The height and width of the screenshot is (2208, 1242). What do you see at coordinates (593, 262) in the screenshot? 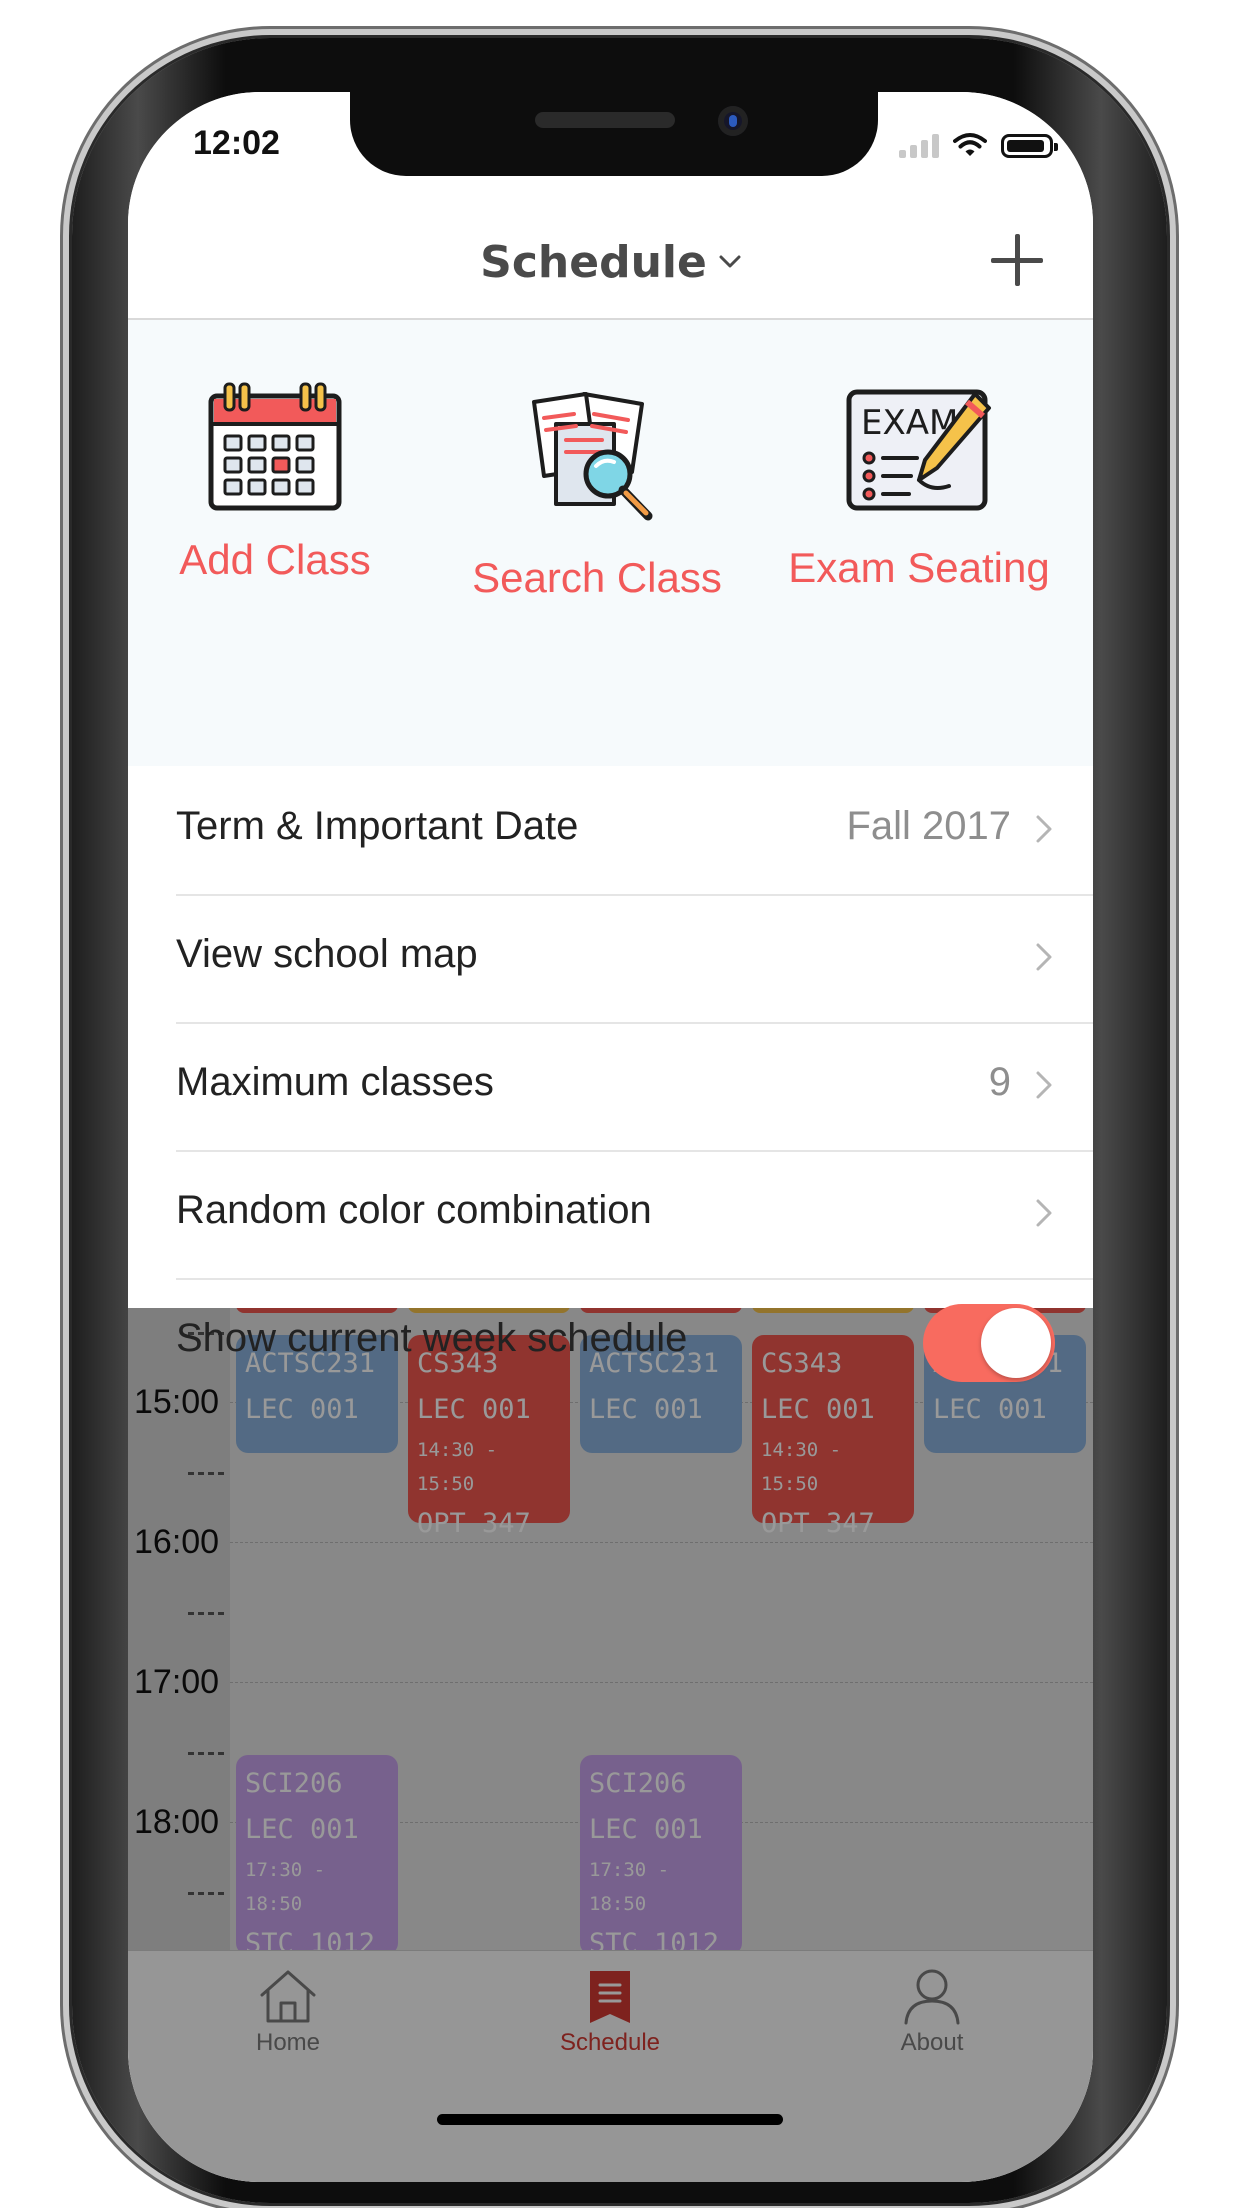
I see `page-title: Schedule` at bounding box center [593, 262].